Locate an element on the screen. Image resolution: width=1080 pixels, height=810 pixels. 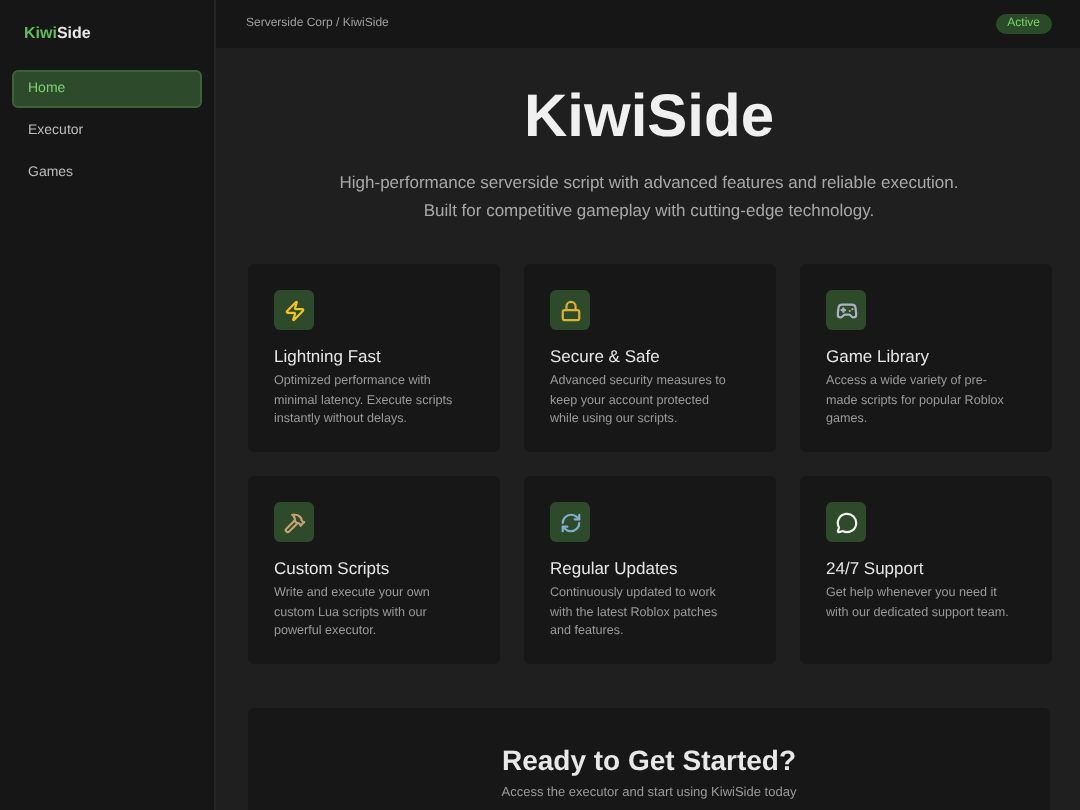
lock-icon is located at coordinates (570, 310).